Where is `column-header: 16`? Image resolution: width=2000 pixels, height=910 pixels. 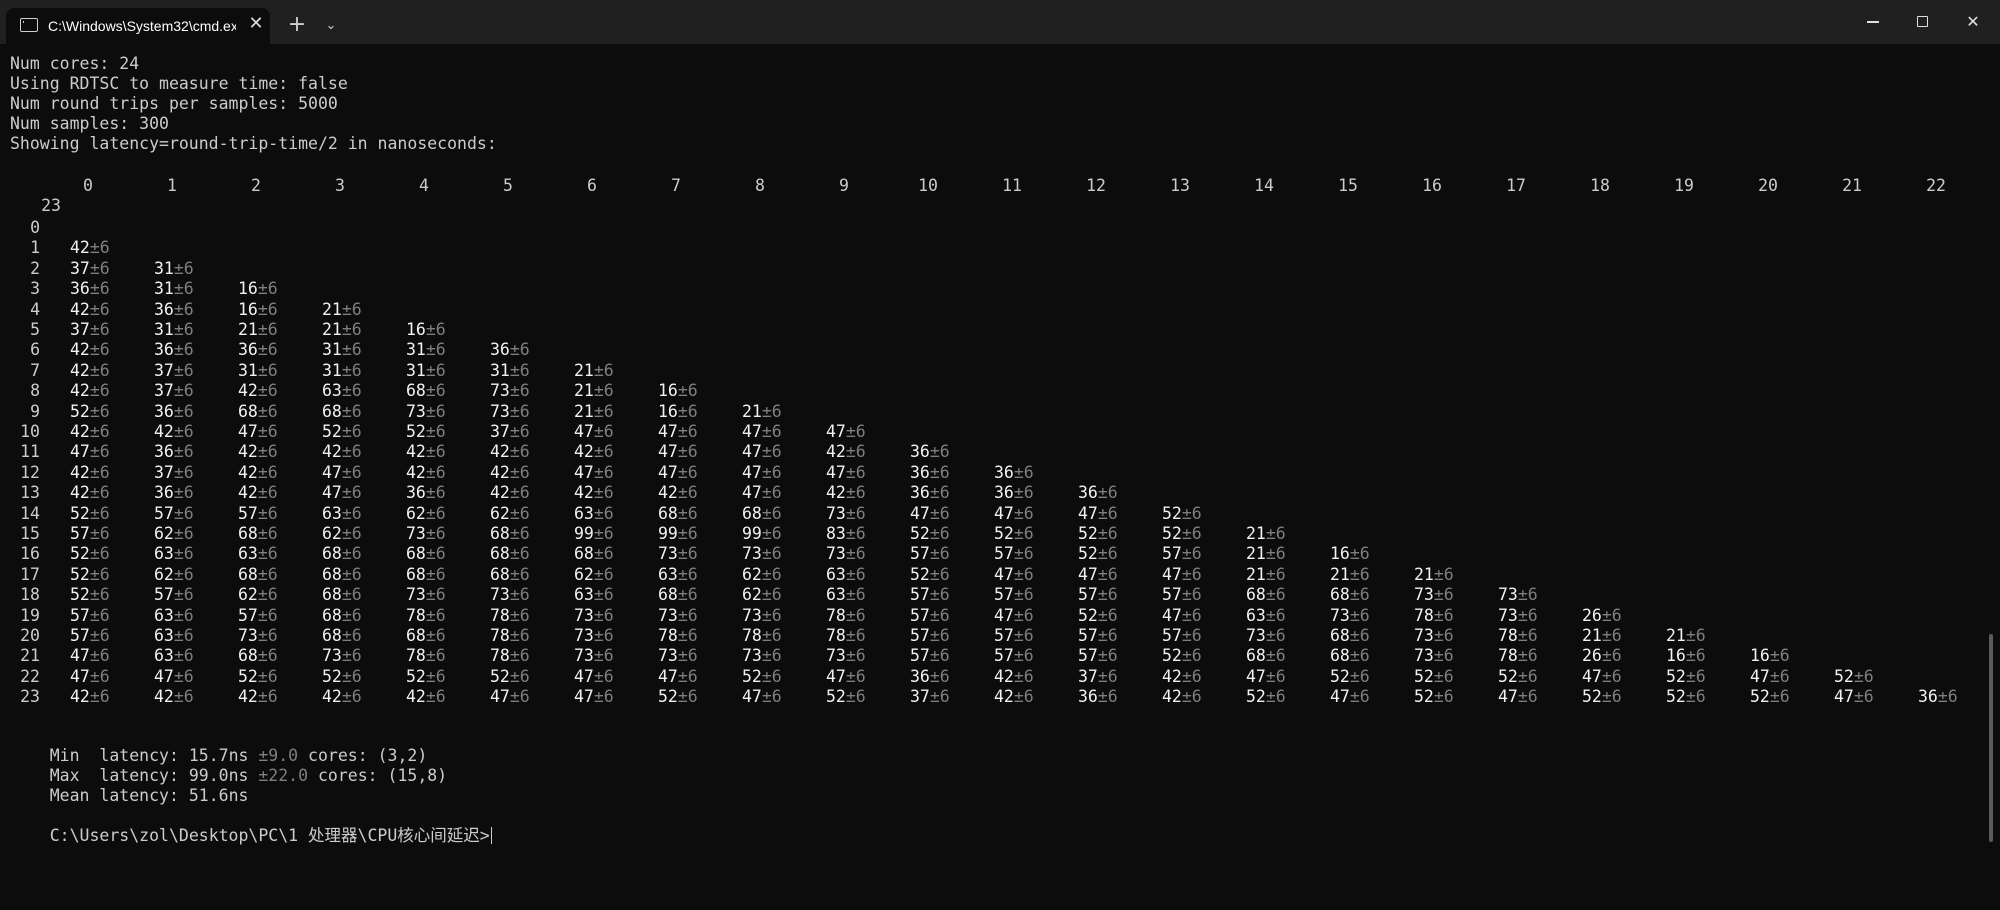 column-header: 16 is located at coordinates (1432, 185).